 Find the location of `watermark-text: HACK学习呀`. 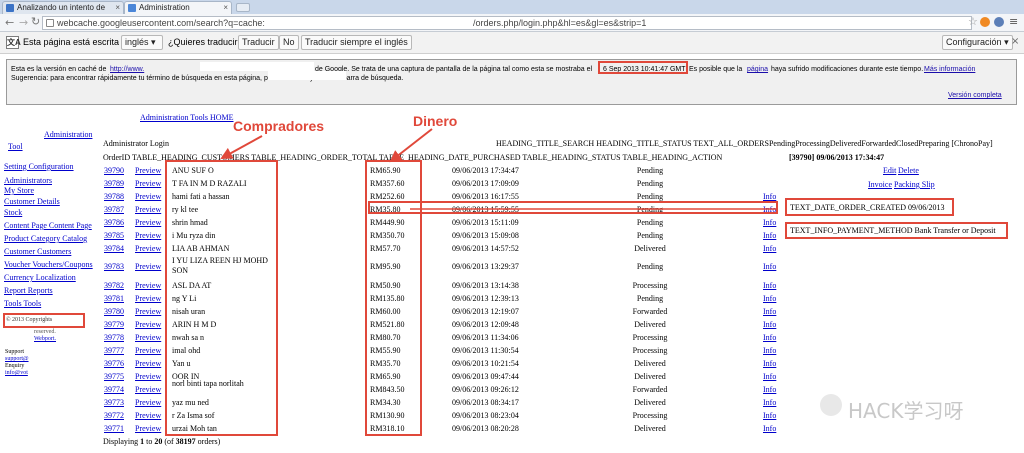

watermark-text: HACK学习呀 is located at coordinates (906, 411).